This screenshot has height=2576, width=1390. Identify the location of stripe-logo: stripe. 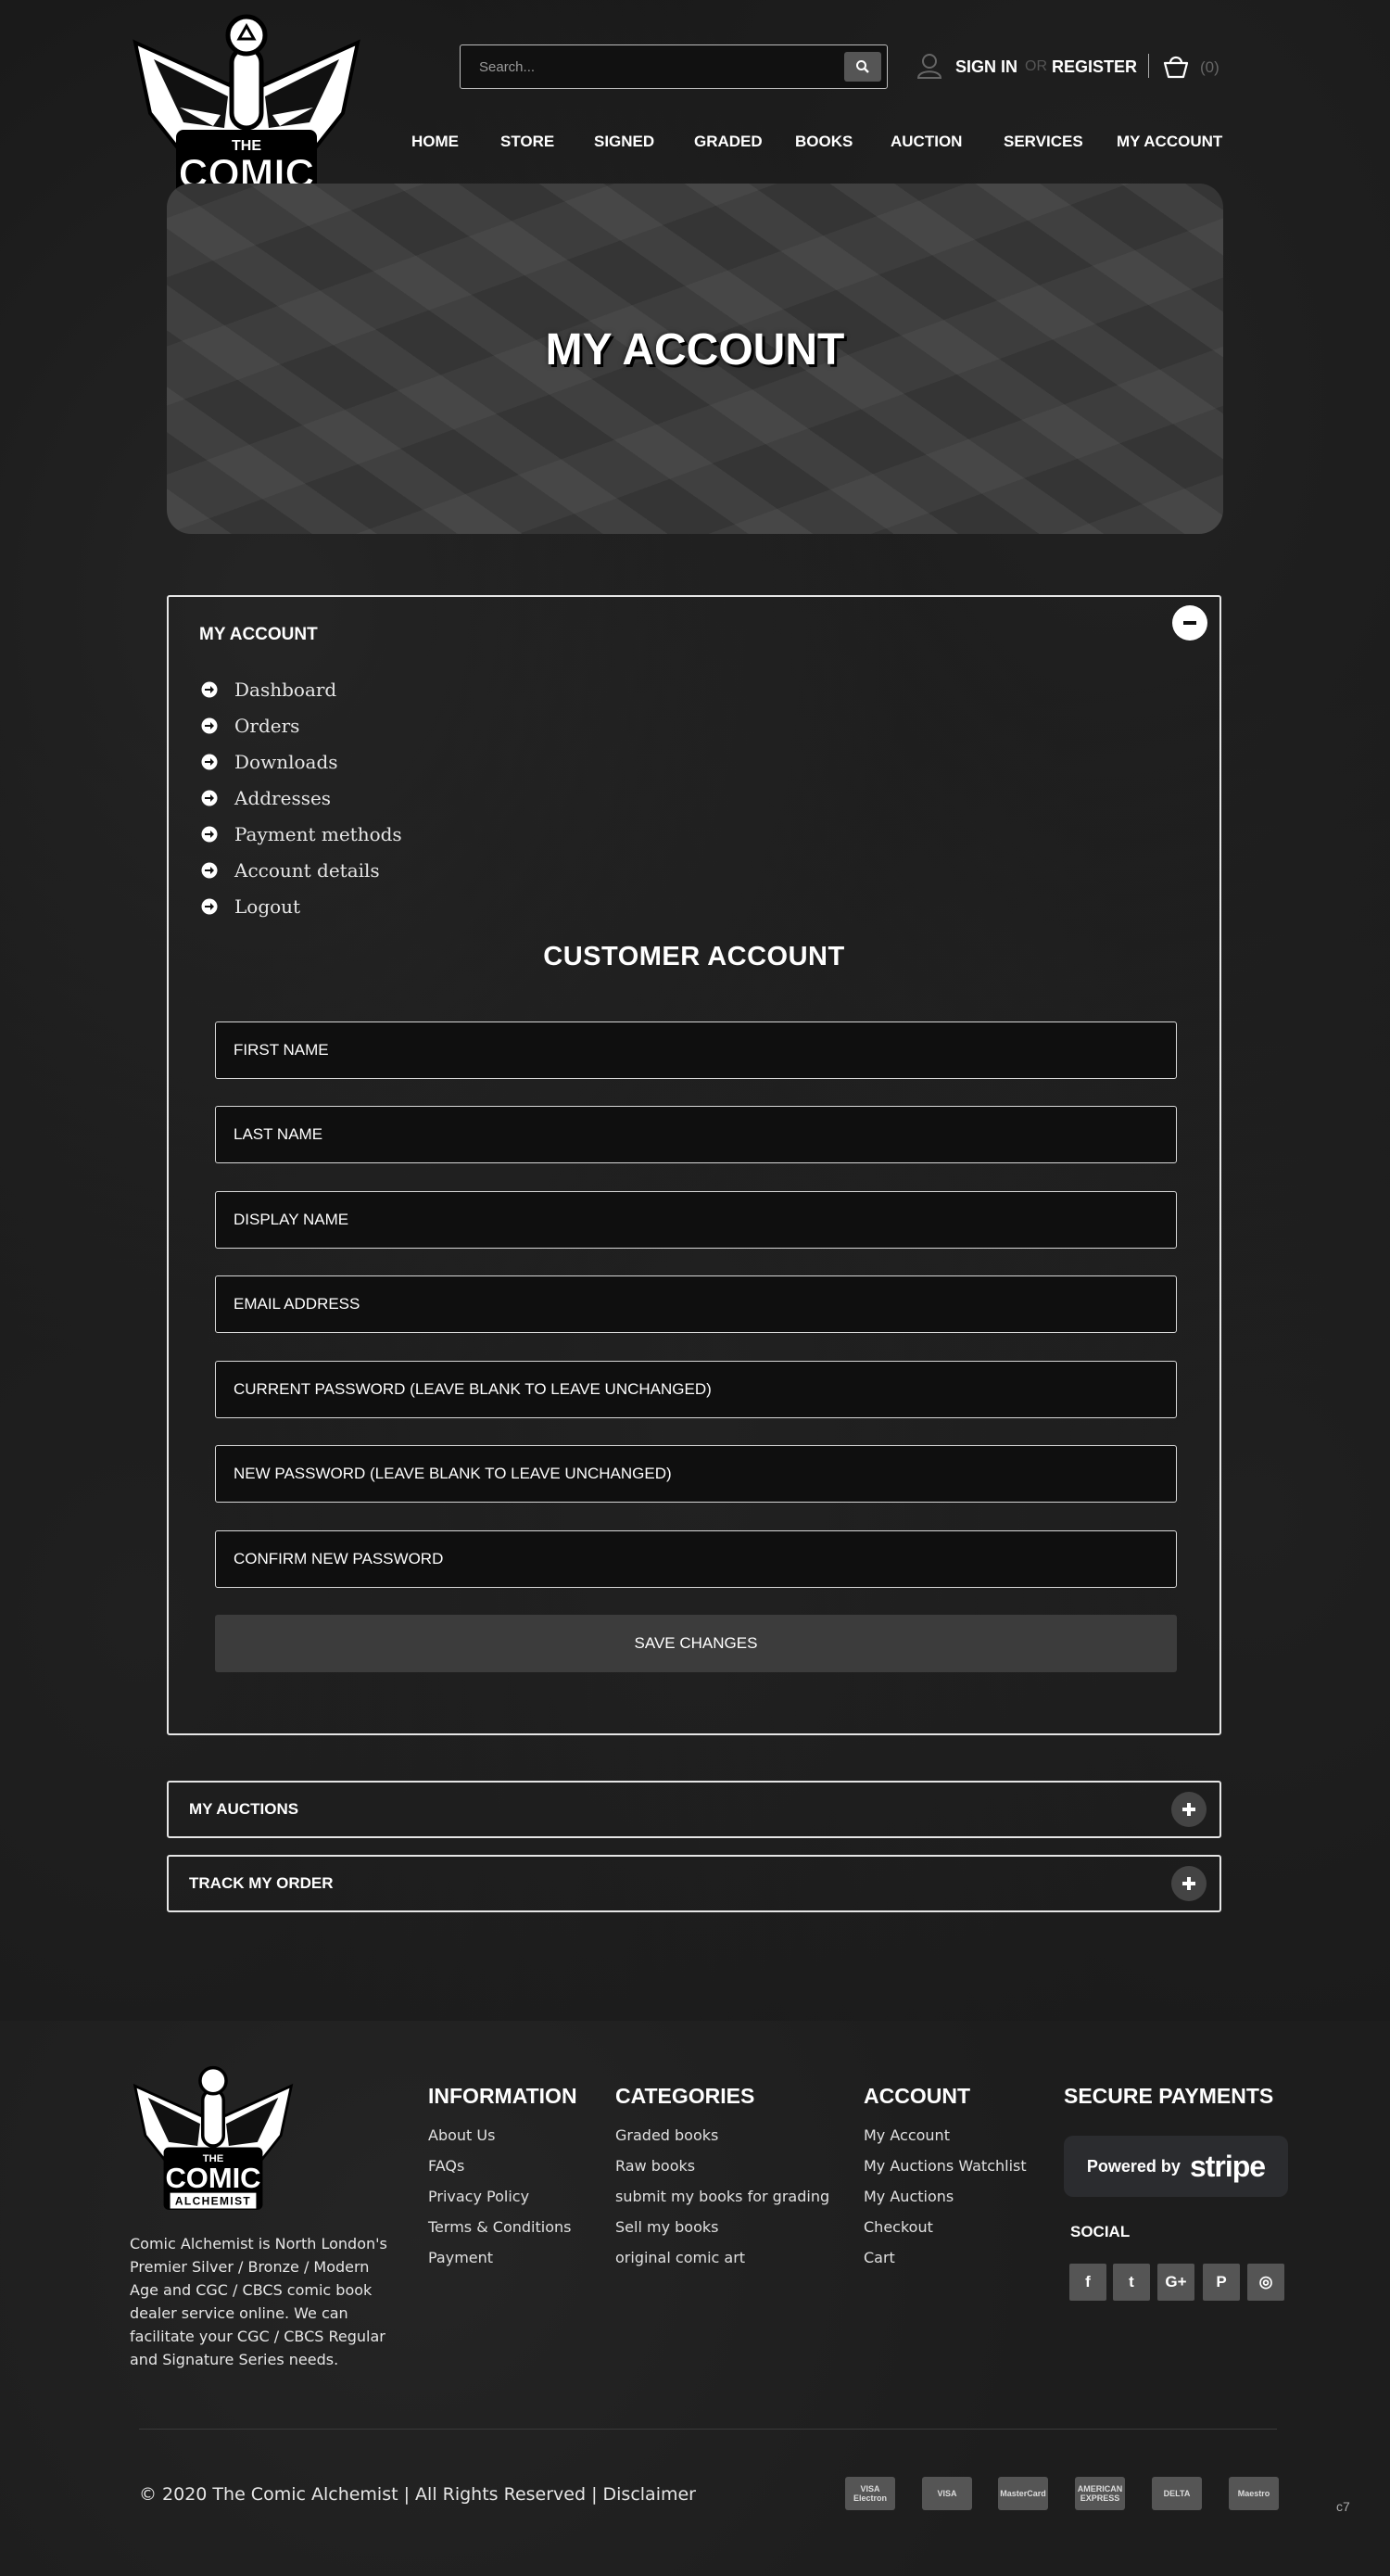
(1227, 2166).